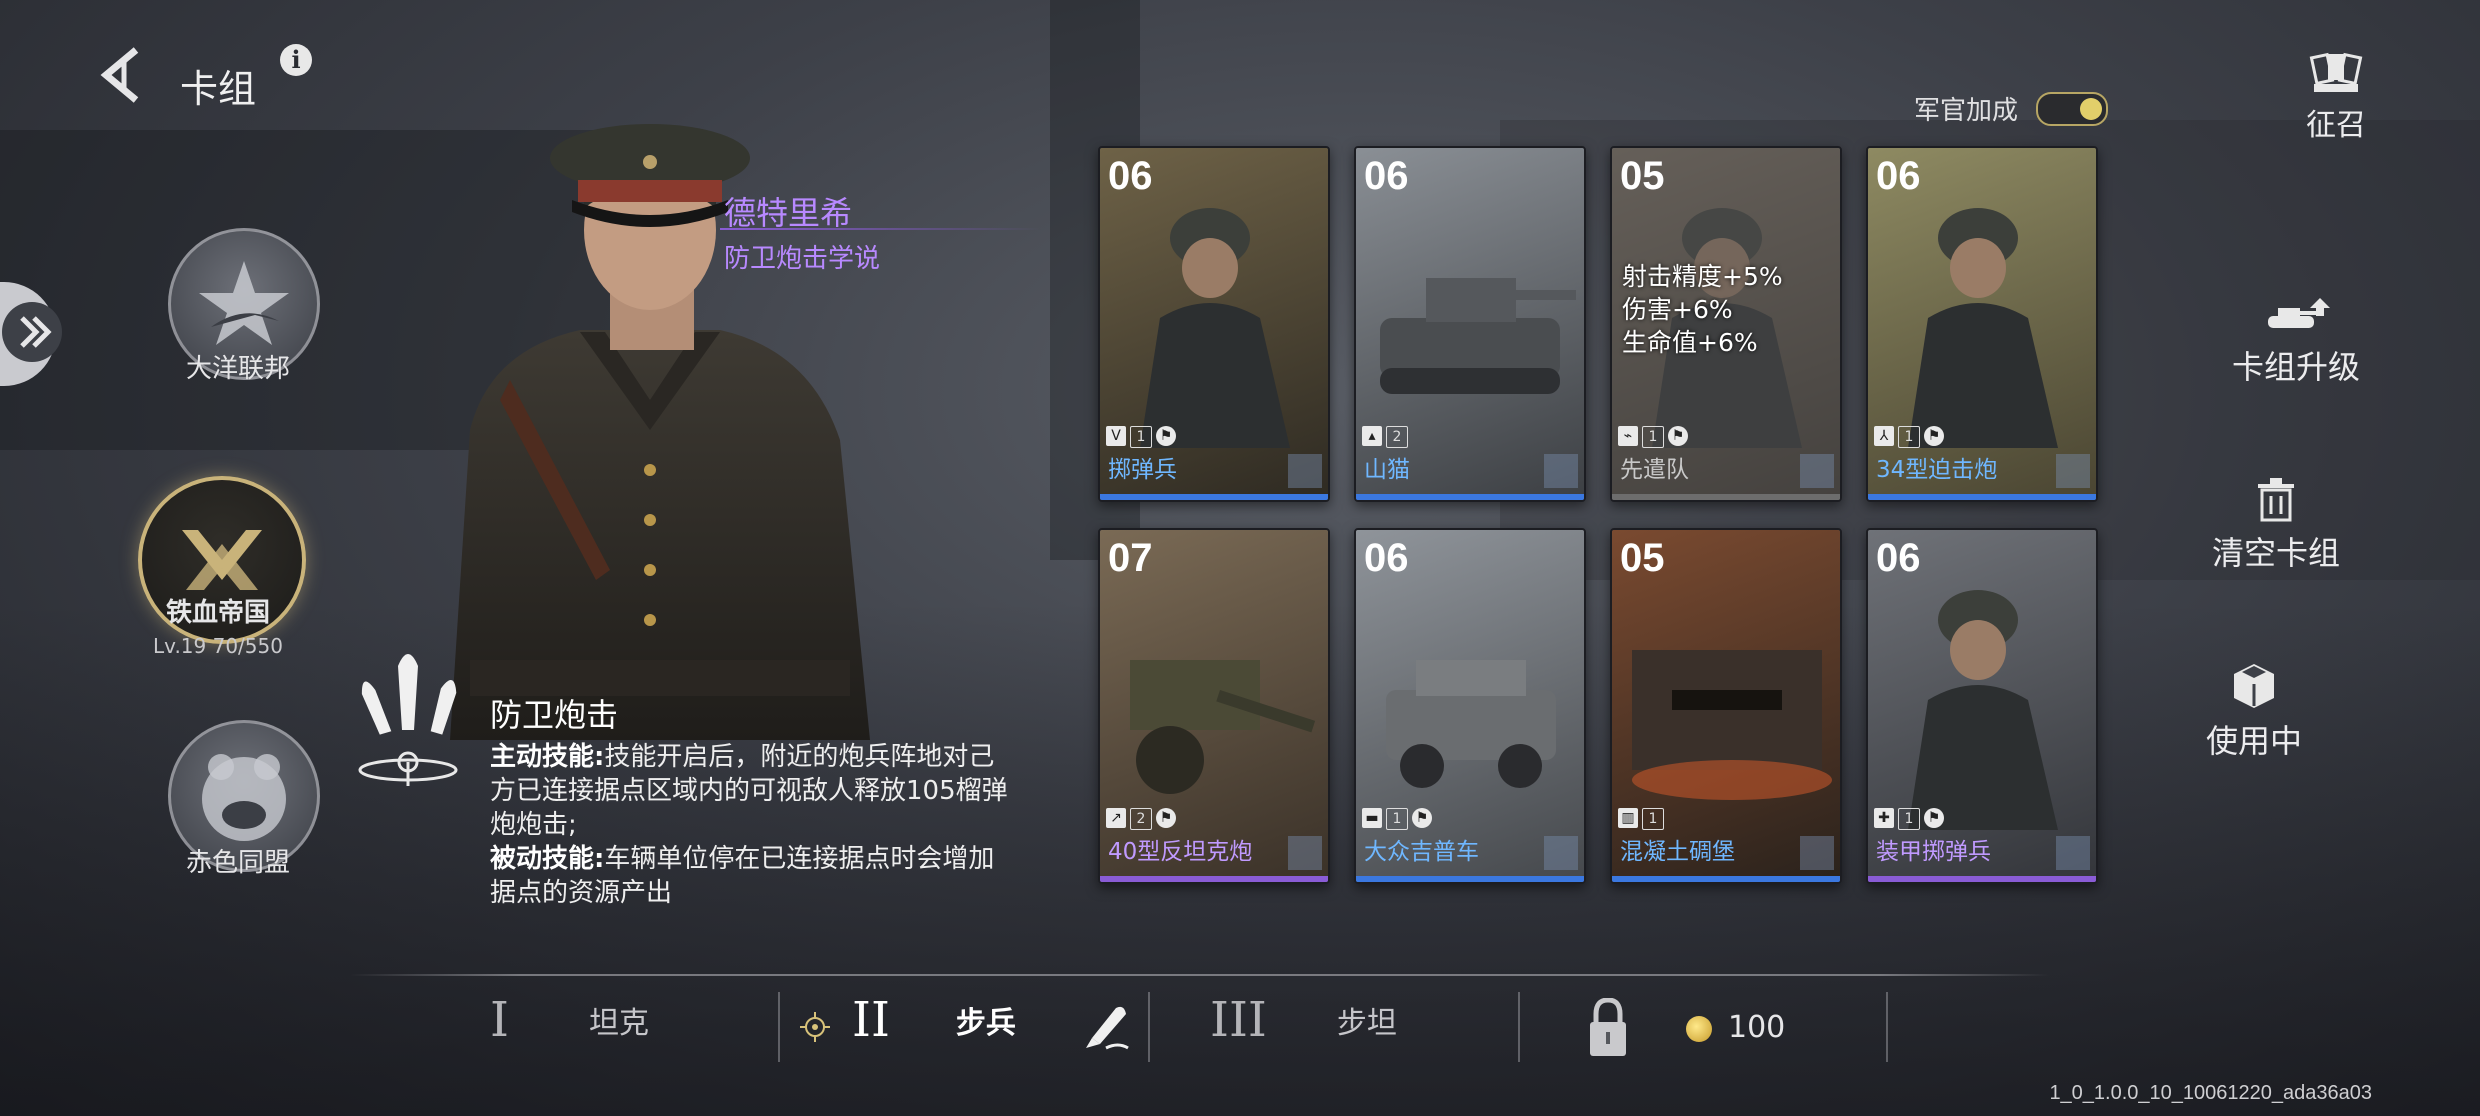  I want to click on lock-icon, so click(1608, 1026).